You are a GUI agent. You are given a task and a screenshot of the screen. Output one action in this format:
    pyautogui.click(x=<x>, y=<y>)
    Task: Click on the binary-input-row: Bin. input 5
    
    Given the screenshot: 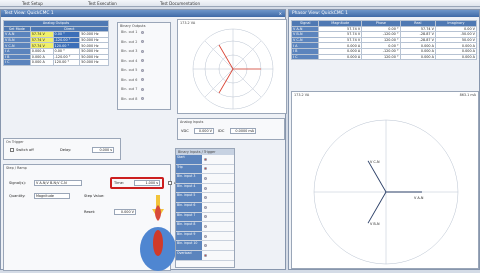 What is the action you would take?
    pyautogui.click(x=205, y=198)
    